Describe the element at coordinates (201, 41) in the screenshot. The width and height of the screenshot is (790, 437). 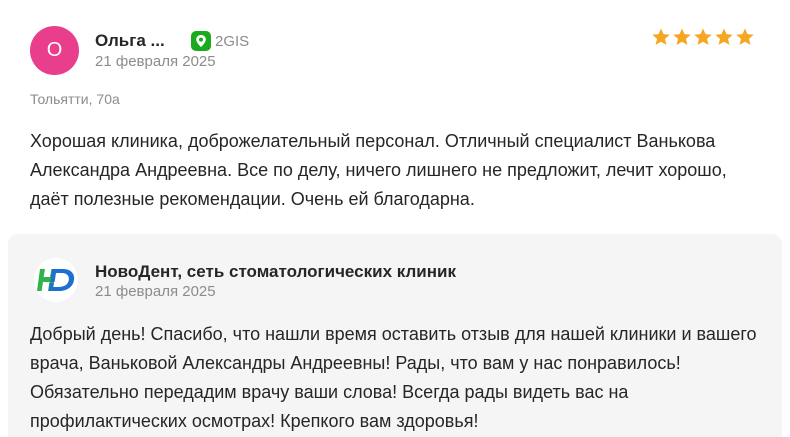
I see `2gis-icon` at that location.